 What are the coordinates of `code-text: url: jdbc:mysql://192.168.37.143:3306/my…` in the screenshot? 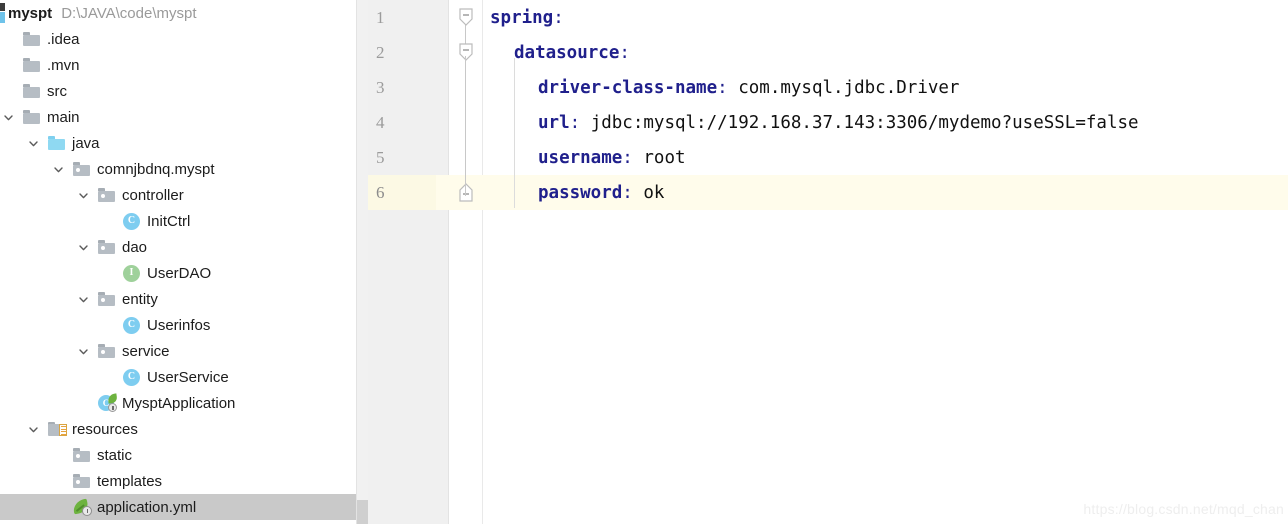 It's located at (814, 122).